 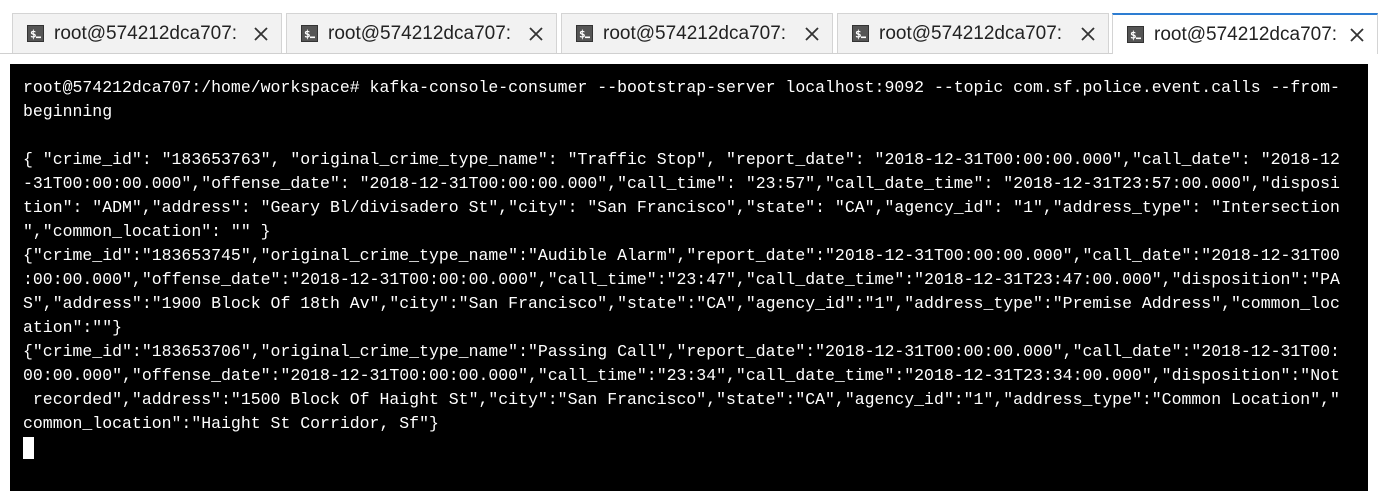 I want to click on tab-terminal-4: $ root@574212dca707:, so click(x=973, y=33).